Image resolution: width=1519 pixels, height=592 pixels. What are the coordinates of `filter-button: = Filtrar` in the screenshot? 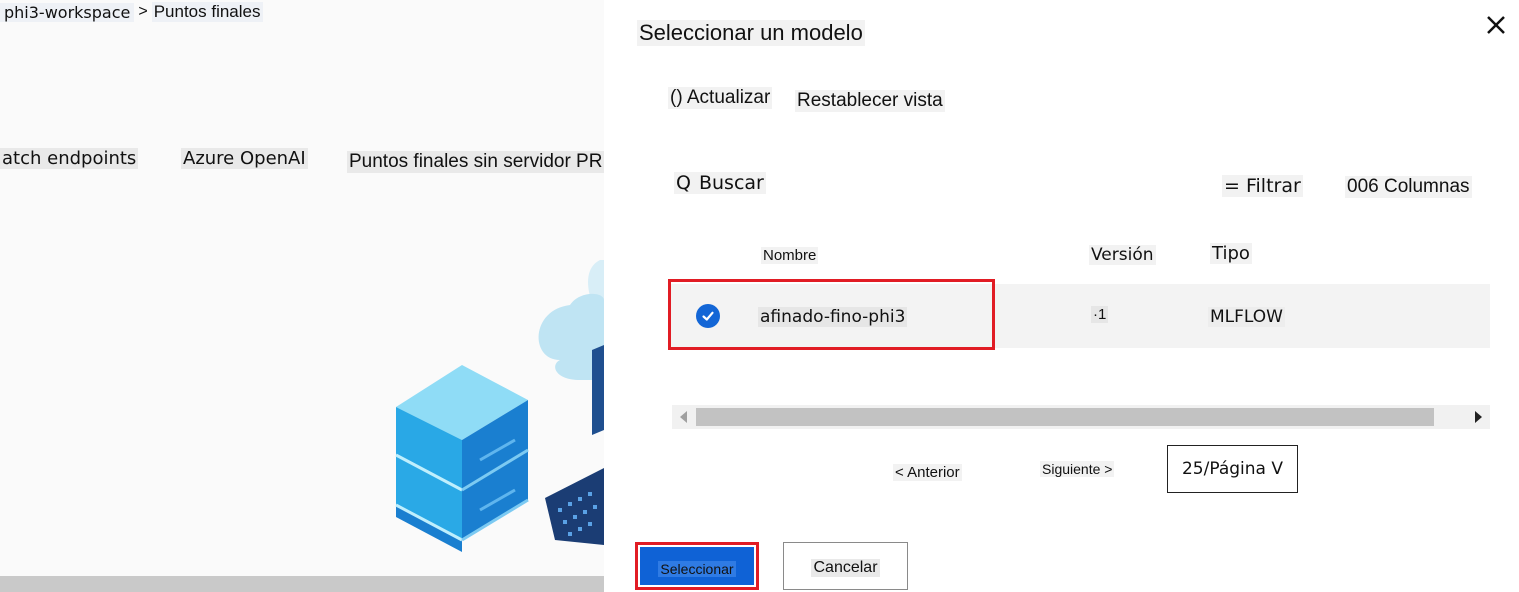 It's located at (1262, 186).